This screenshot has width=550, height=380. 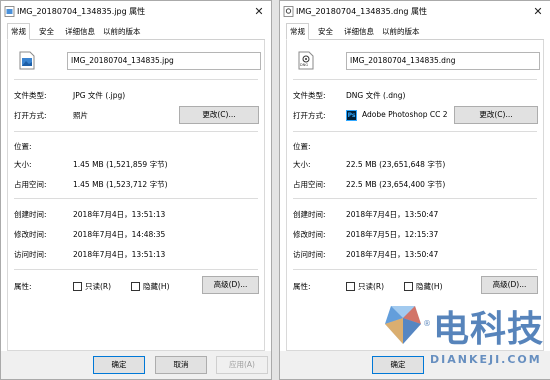 I want to click on cancel-button: 取消, so click(x=181, y=365).